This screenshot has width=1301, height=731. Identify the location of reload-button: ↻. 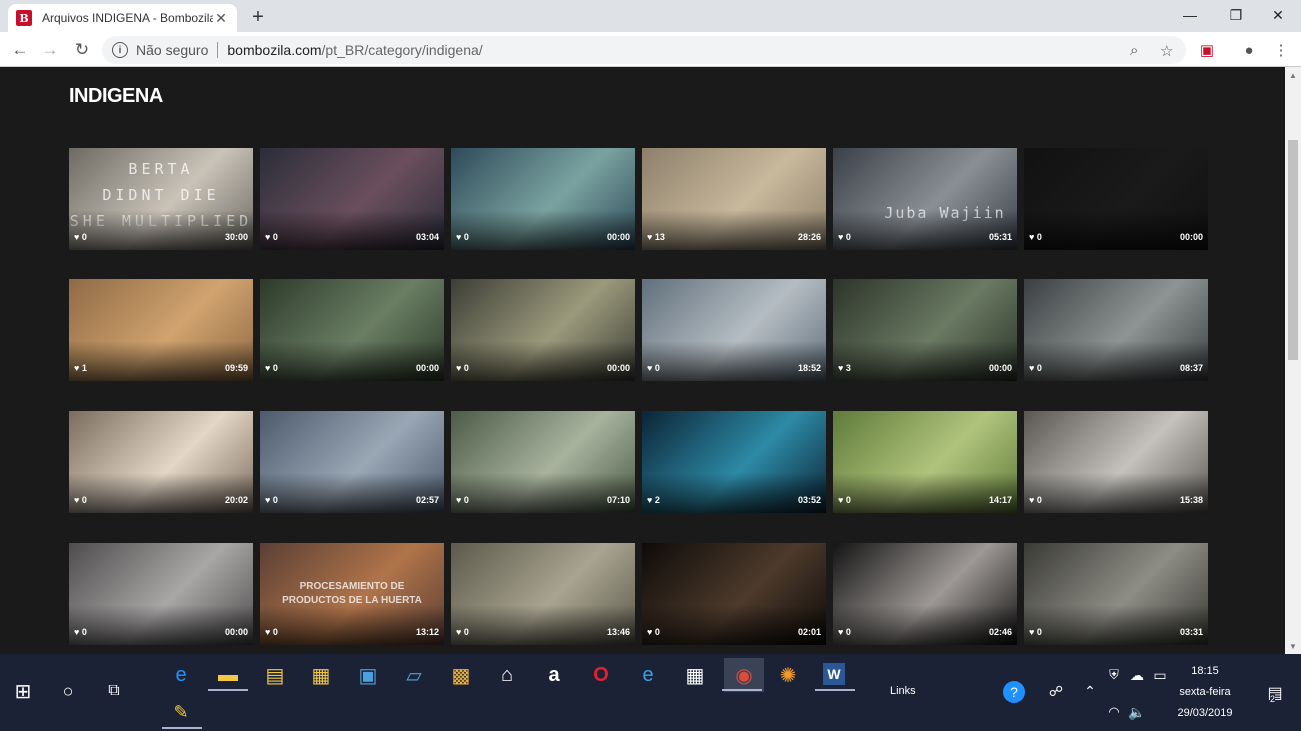
(82, 50).